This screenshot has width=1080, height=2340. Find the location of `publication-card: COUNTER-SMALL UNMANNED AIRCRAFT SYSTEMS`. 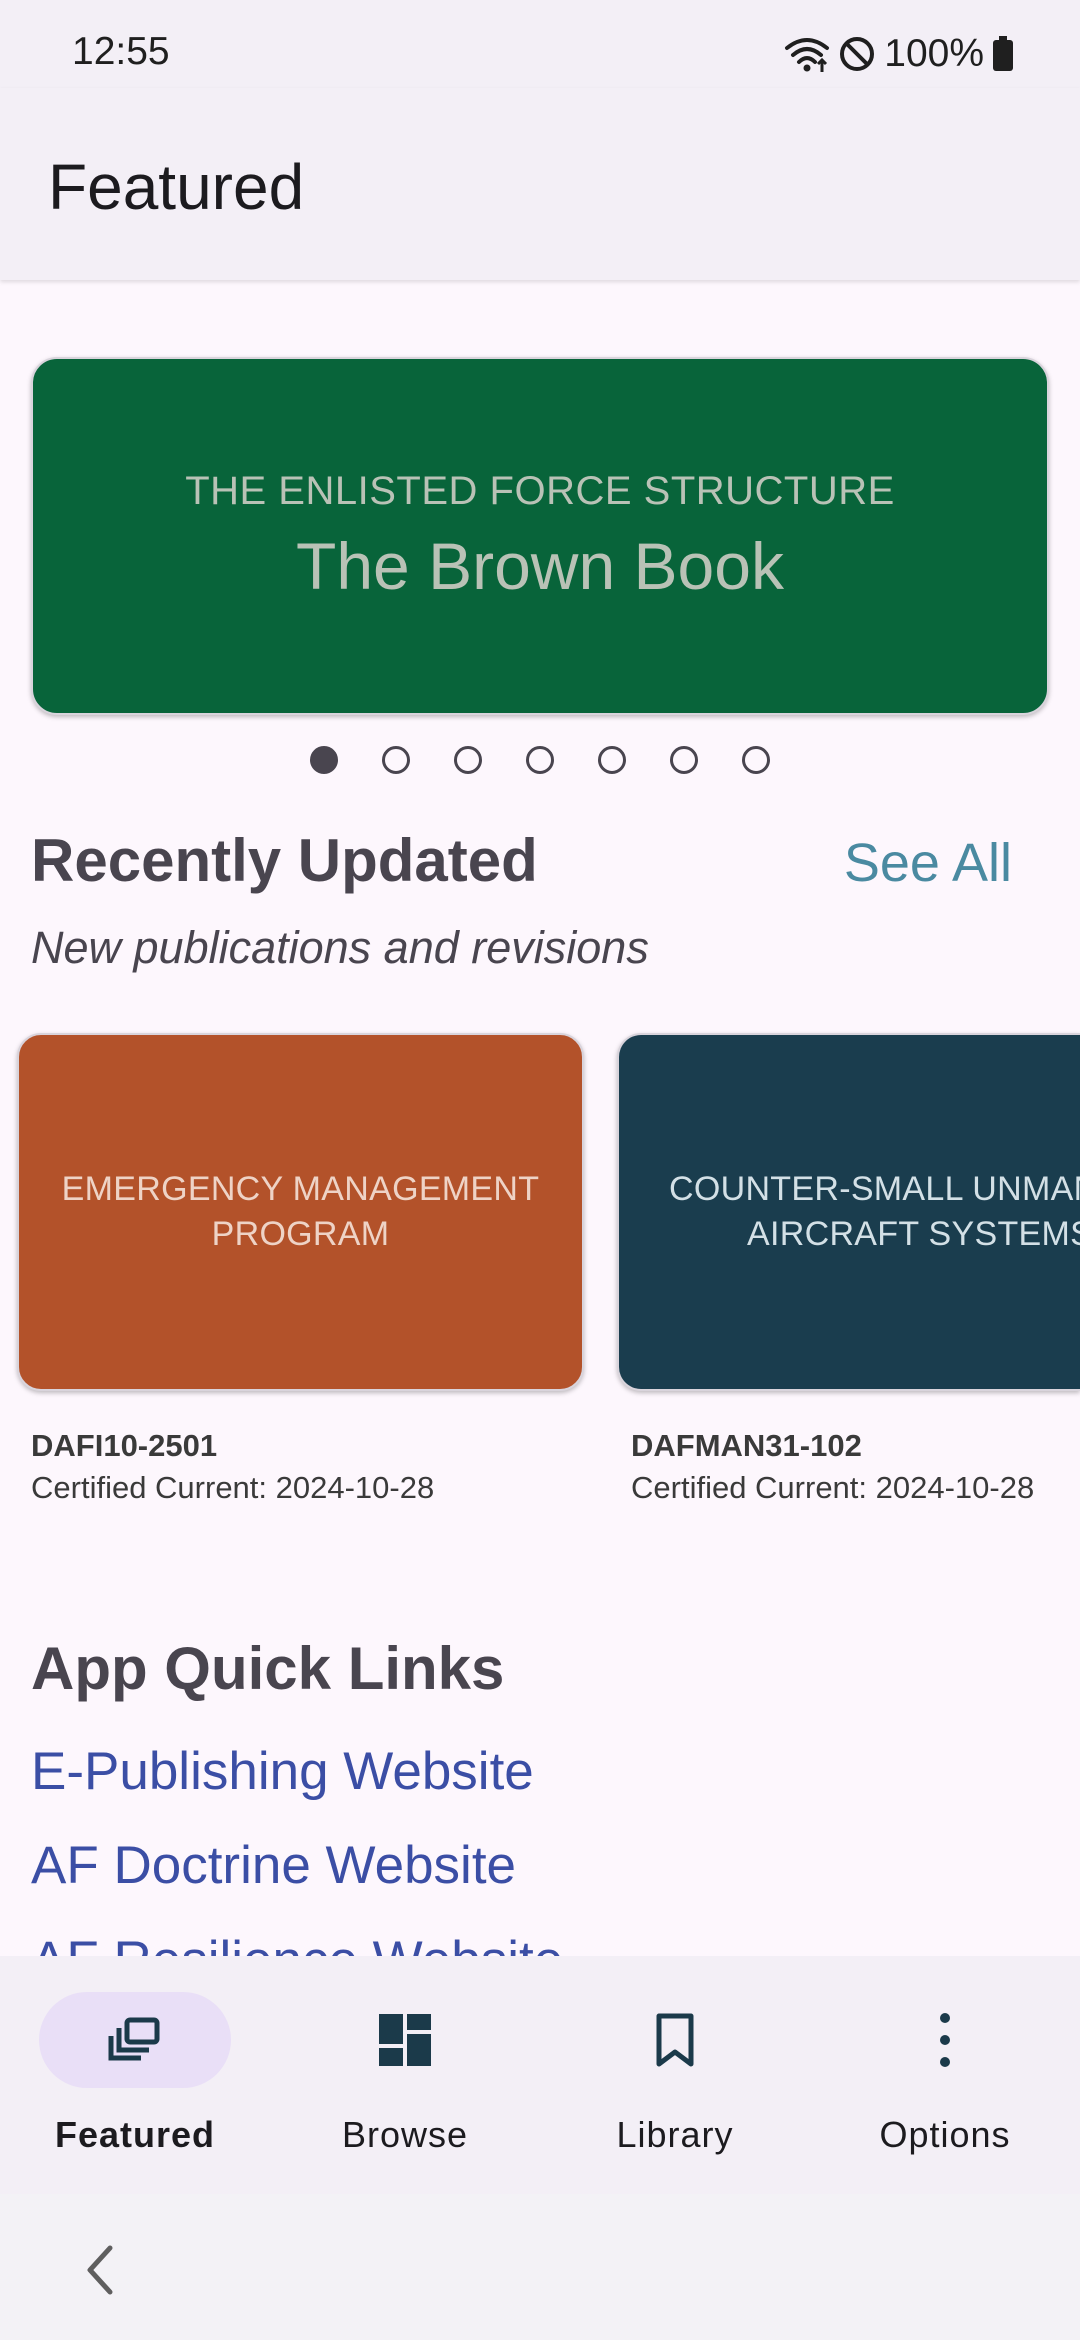

publication-card: COUNTER-SMALL UNMANNED AIRCRAFT SYSTEMS is located at coordinates (848, 1212).